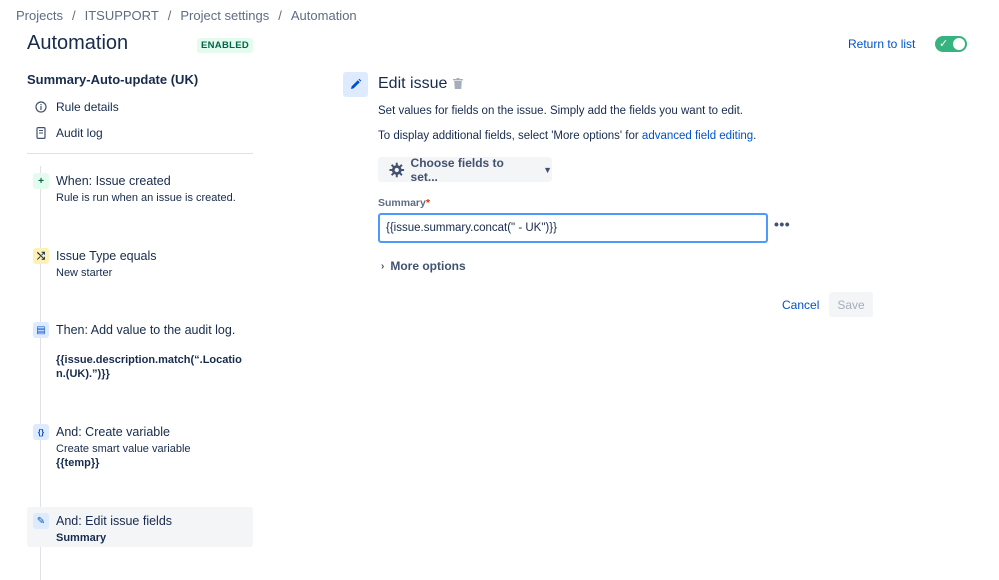 Image resolution: width=999 pixels, height=580 pixels. I want to click on breadcrumb-project-settings: Project settings, so click(224, 15).